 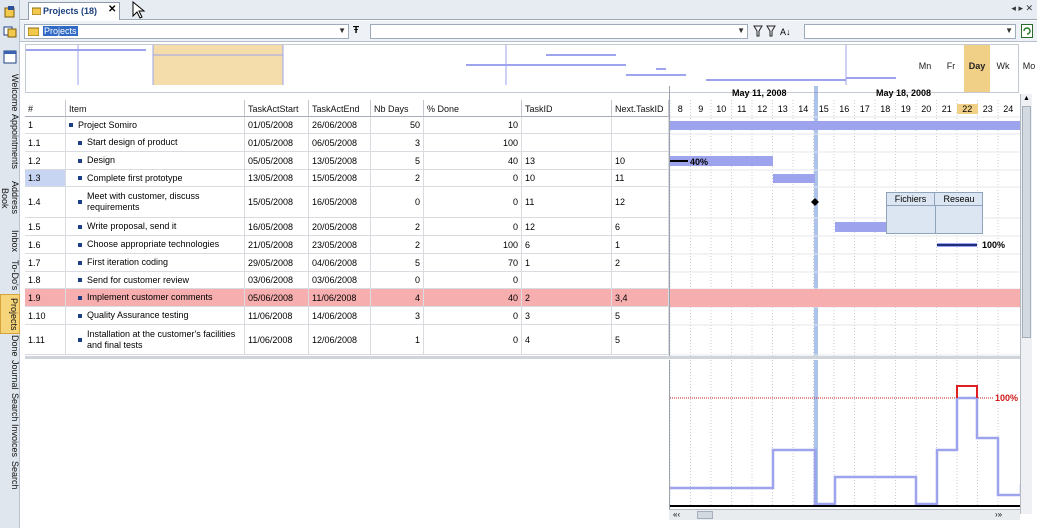 What do you see at coordinates (112, 9) in the screenshot?
I see `close-tab-icon: ✕` at bounding box center [112, 9].